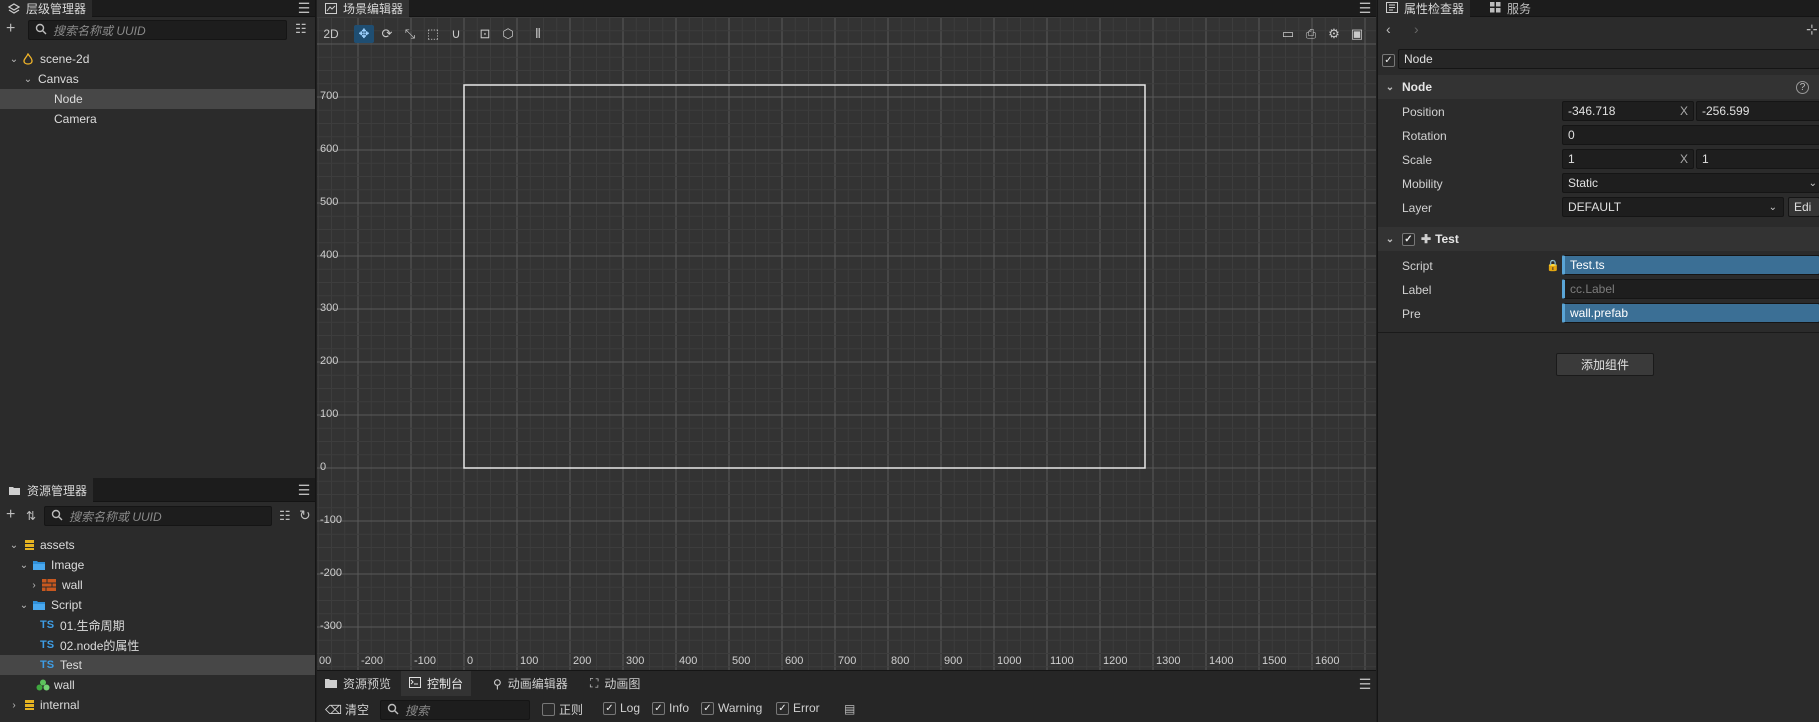 This screenshot has width=1819, height=722. I want to click on rect-tool-icon: ⬚, so click(433, 34).